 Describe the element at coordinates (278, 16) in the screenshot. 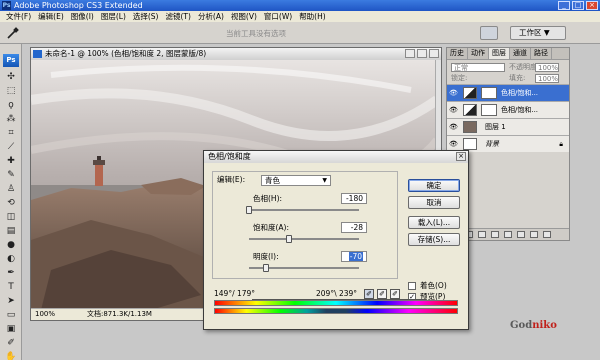

I see `menu-window: 窗口(W)` at that location.